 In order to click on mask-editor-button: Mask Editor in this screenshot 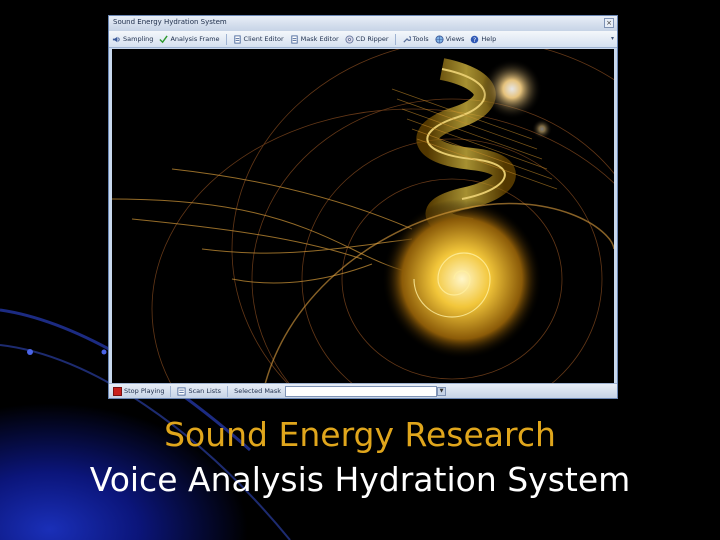, I will do `click(314, 39)`.